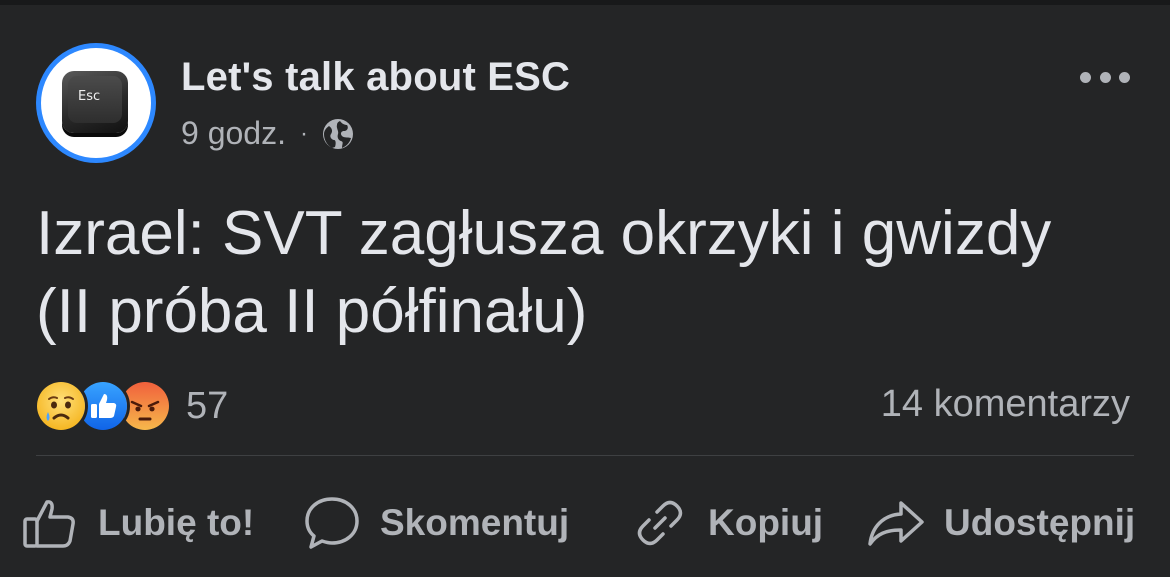 This screenshot has height=577, width=1170. What do you see at coordinates (131, 406) in the screenshot?
I see `reactions-summary: 57` at bounding box center [131, 406].